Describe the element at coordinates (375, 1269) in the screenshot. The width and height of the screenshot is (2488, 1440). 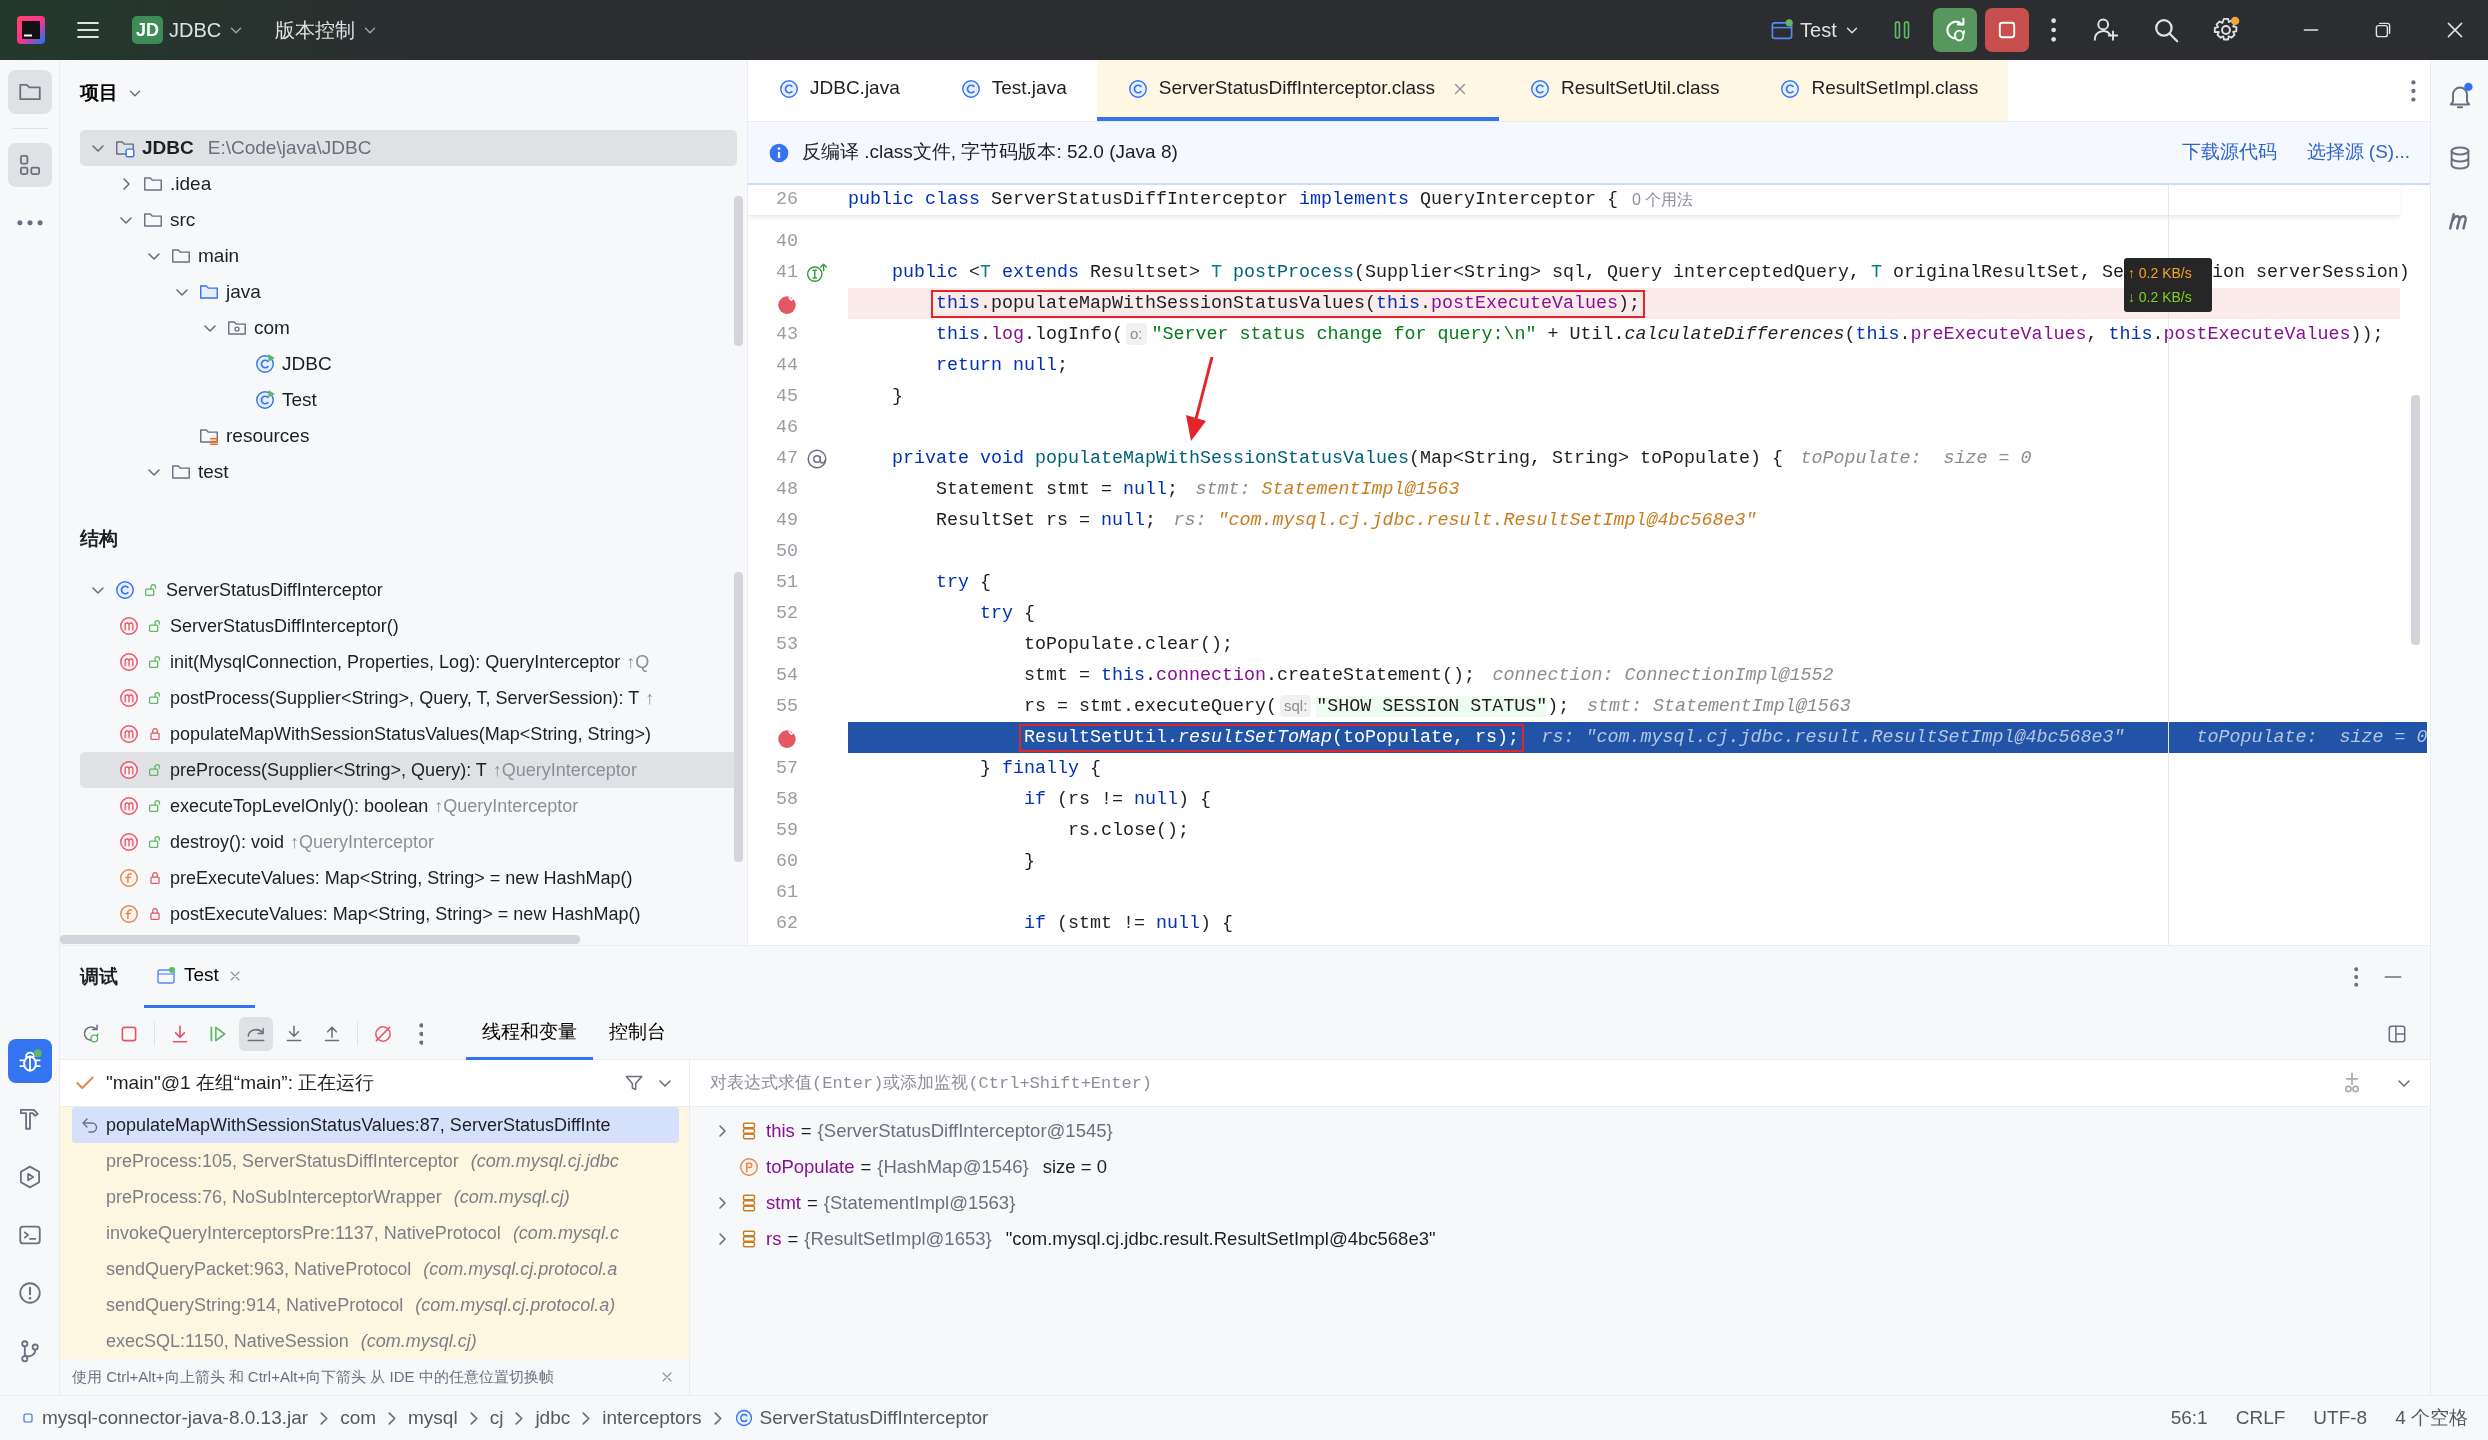
I see `stack-frame: sendQueryPacket:963, NativeProtocol (com.mysql.cj.protocol.a` at that location.